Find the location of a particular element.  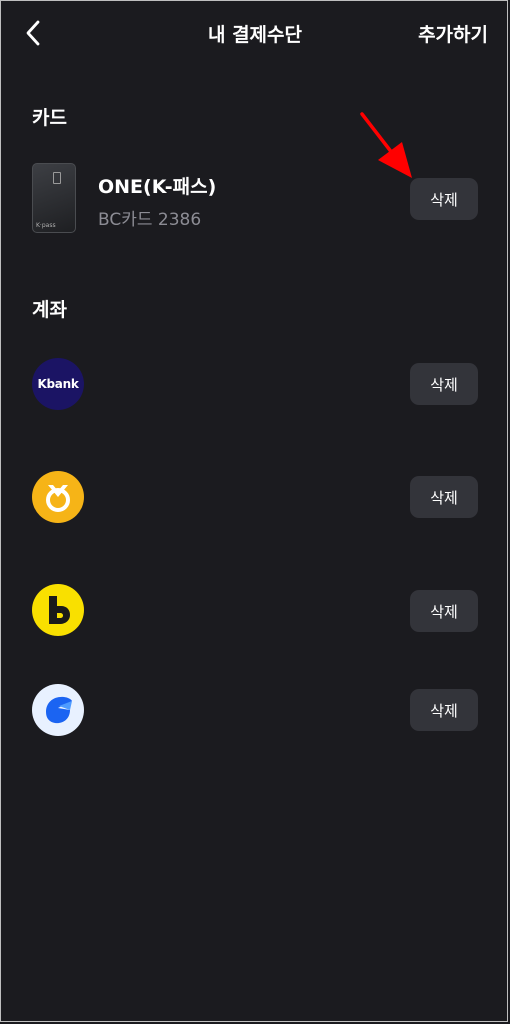

annotation-arrow-icon is located at coordinates (386, 145).